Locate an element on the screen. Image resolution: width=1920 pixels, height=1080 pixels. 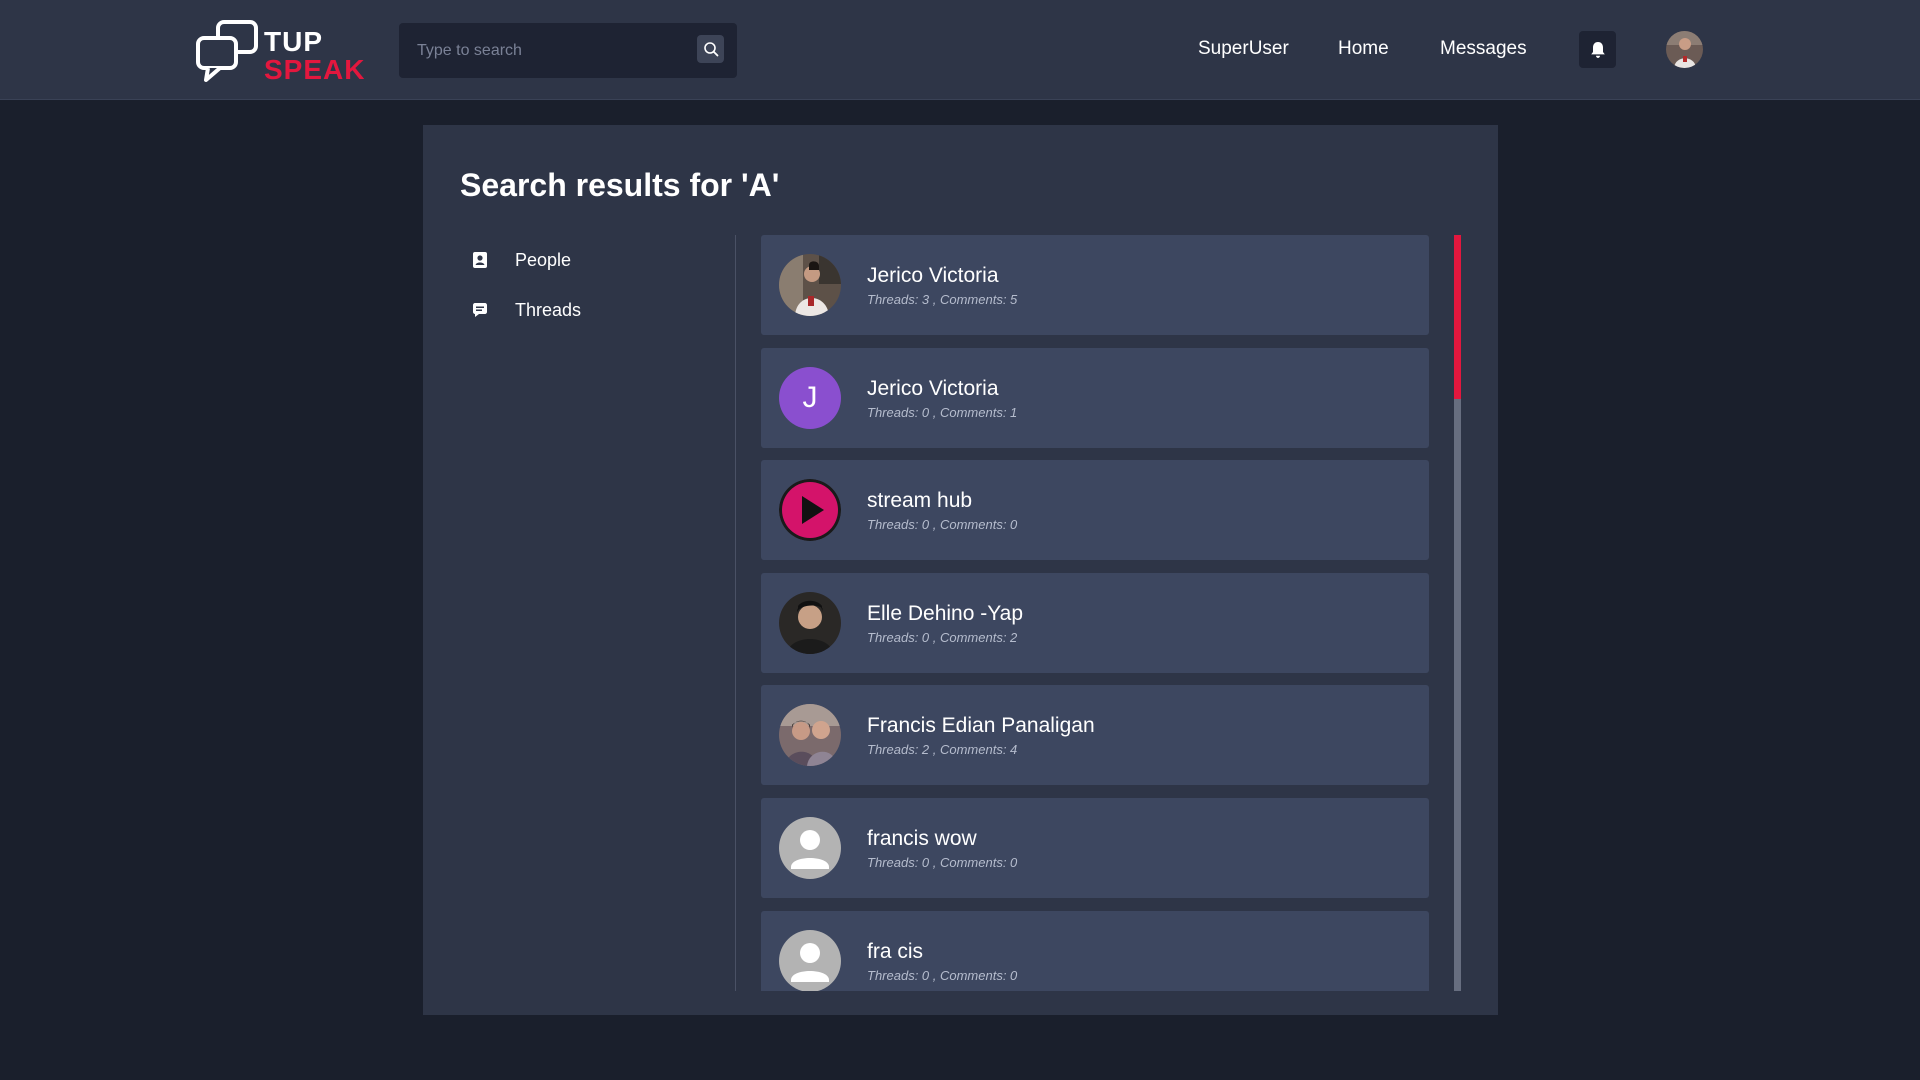
avatar: J is located at coordinates (810, 397).